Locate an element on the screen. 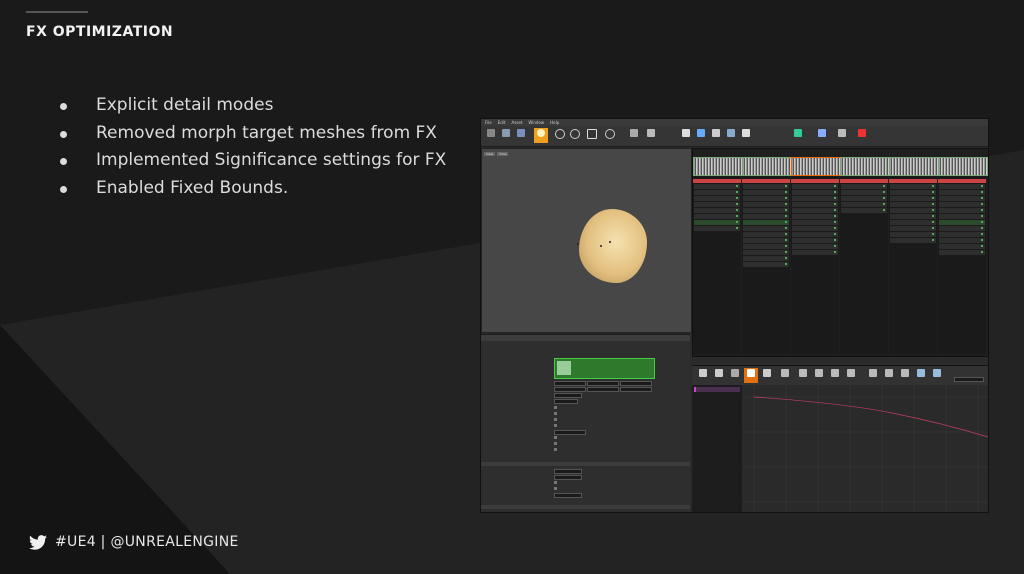 This screenshot has height=574, width=1024. undo-icon is located at coordinates (560, 135).